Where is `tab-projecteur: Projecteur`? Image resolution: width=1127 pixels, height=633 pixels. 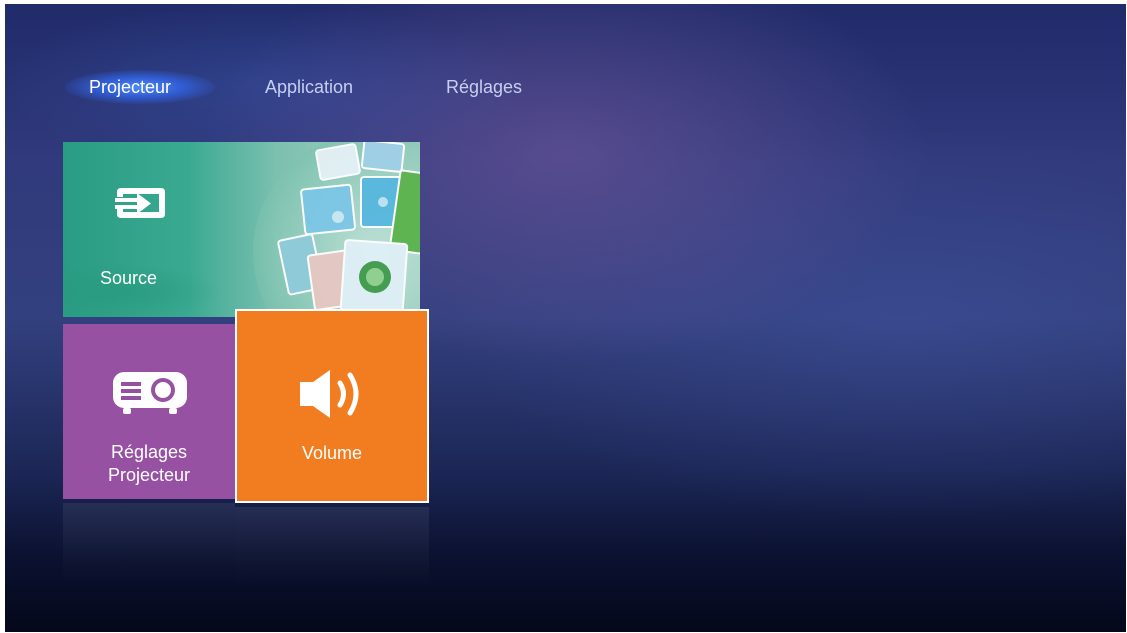 tab-projecteur: Projecteur is located at coordinates (130, 87).